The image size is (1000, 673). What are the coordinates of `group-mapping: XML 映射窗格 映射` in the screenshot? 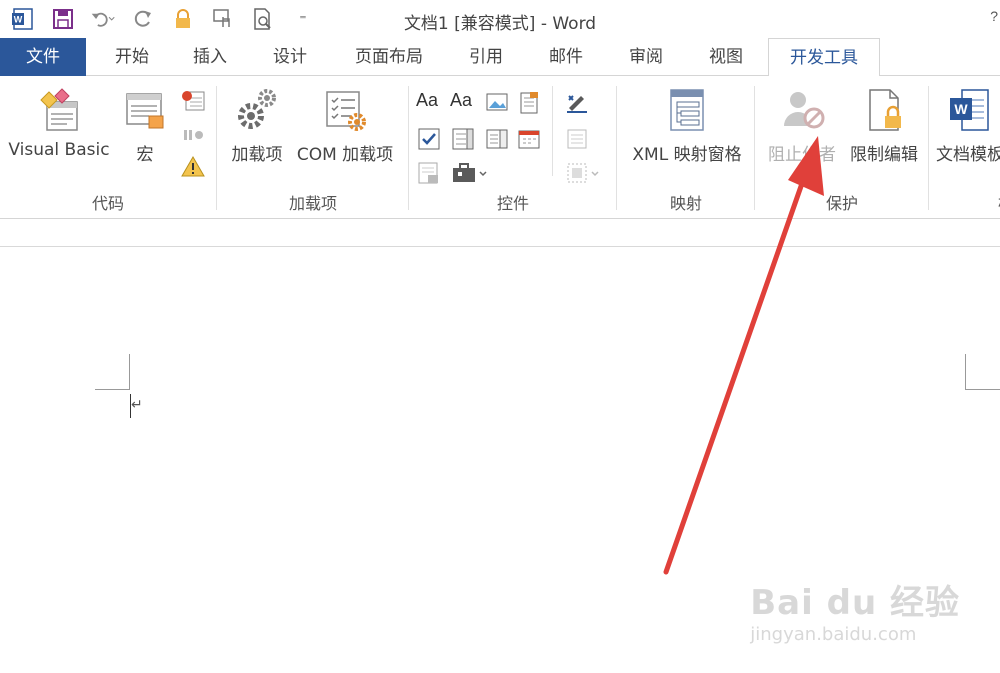 It's located at (686, 150).